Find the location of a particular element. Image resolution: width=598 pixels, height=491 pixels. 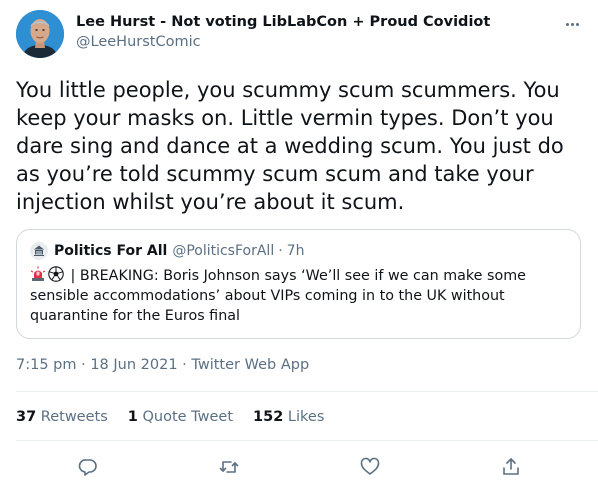

likes-stat: 152 Likes is located at coordinates (288, 417).